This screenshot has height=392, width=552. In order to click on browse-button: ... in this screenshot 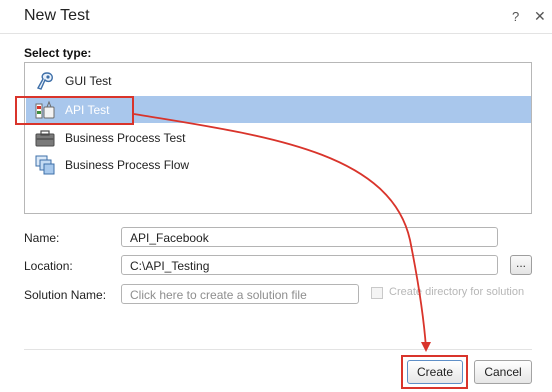, I will do `click(521, 265)`.